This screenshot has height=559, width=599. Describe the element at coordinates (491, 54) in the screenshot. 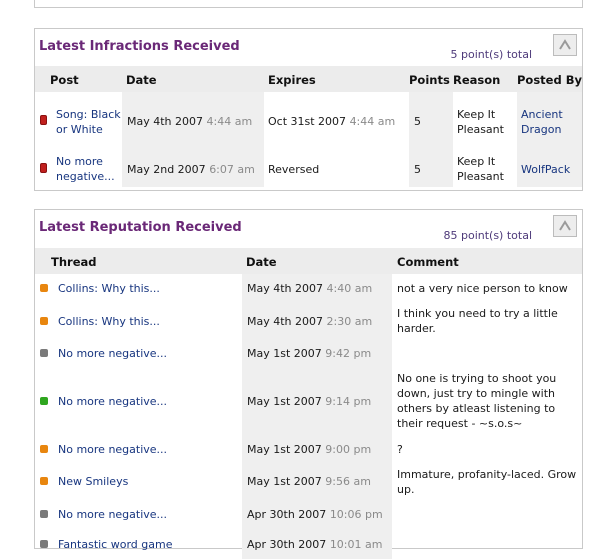

I see `infractions-total: 5 point(s) total` at that location.